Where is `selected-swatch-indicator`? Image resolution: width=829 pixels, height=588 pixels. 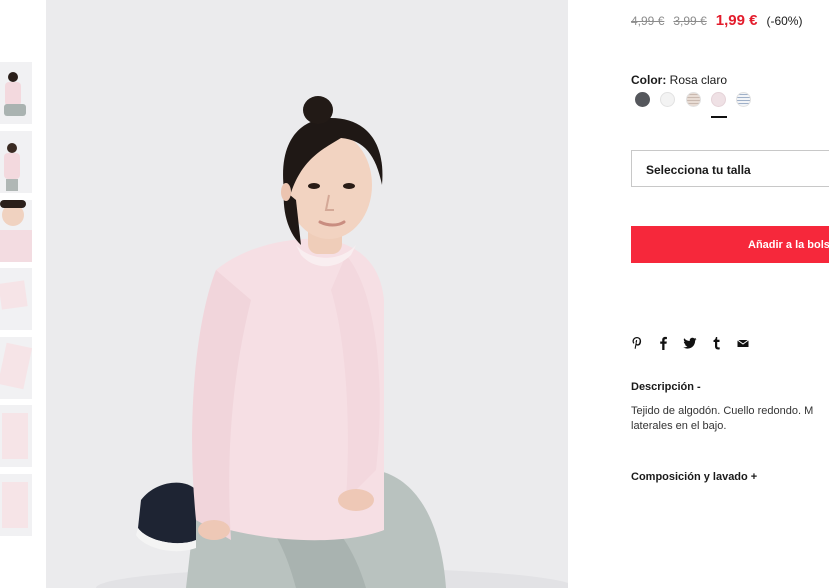
selected-swatch-indicator is located at coordinates (719, 117).